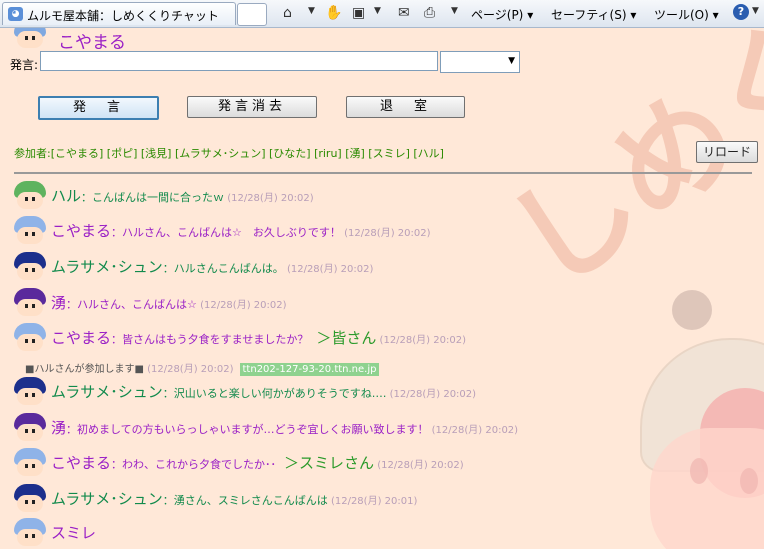  Describe the element at coordinates (32, 153) in the screenshot. I see `participants-label: 参加者:` at that location.